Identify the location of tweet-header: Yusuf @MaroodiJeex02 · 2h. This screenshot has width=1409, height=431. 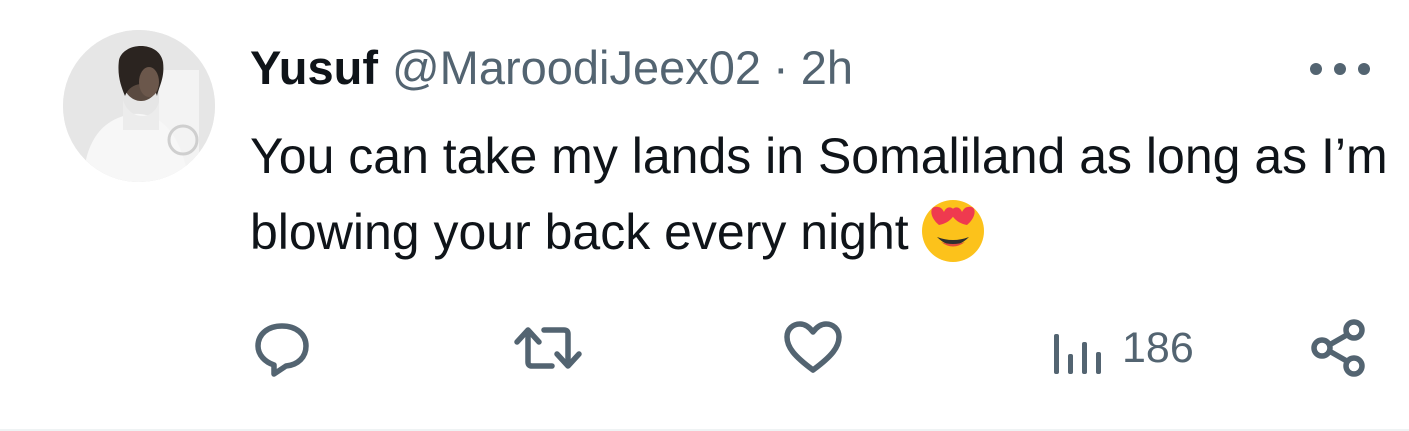
(551, 68).